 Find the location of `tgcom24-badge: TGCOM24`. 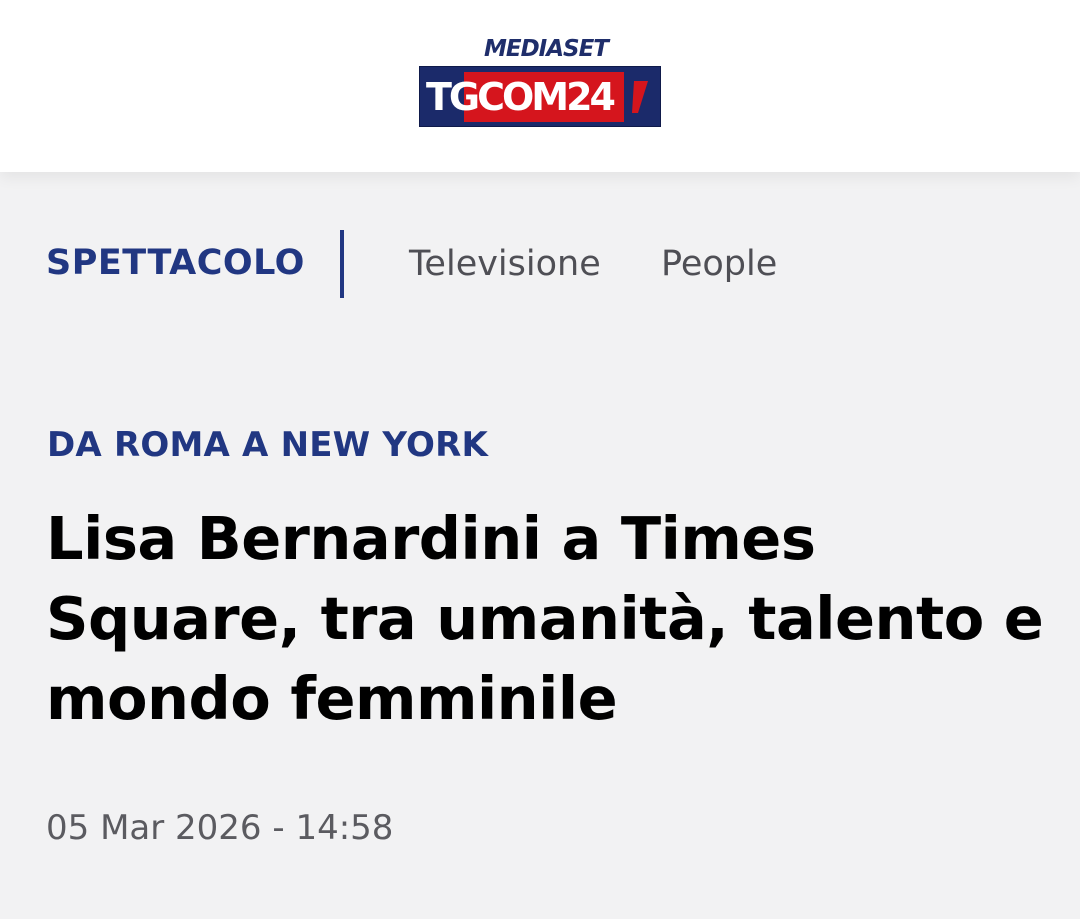

tgcom24-badge: TGCOM24 is located at coordinates (540, 96).